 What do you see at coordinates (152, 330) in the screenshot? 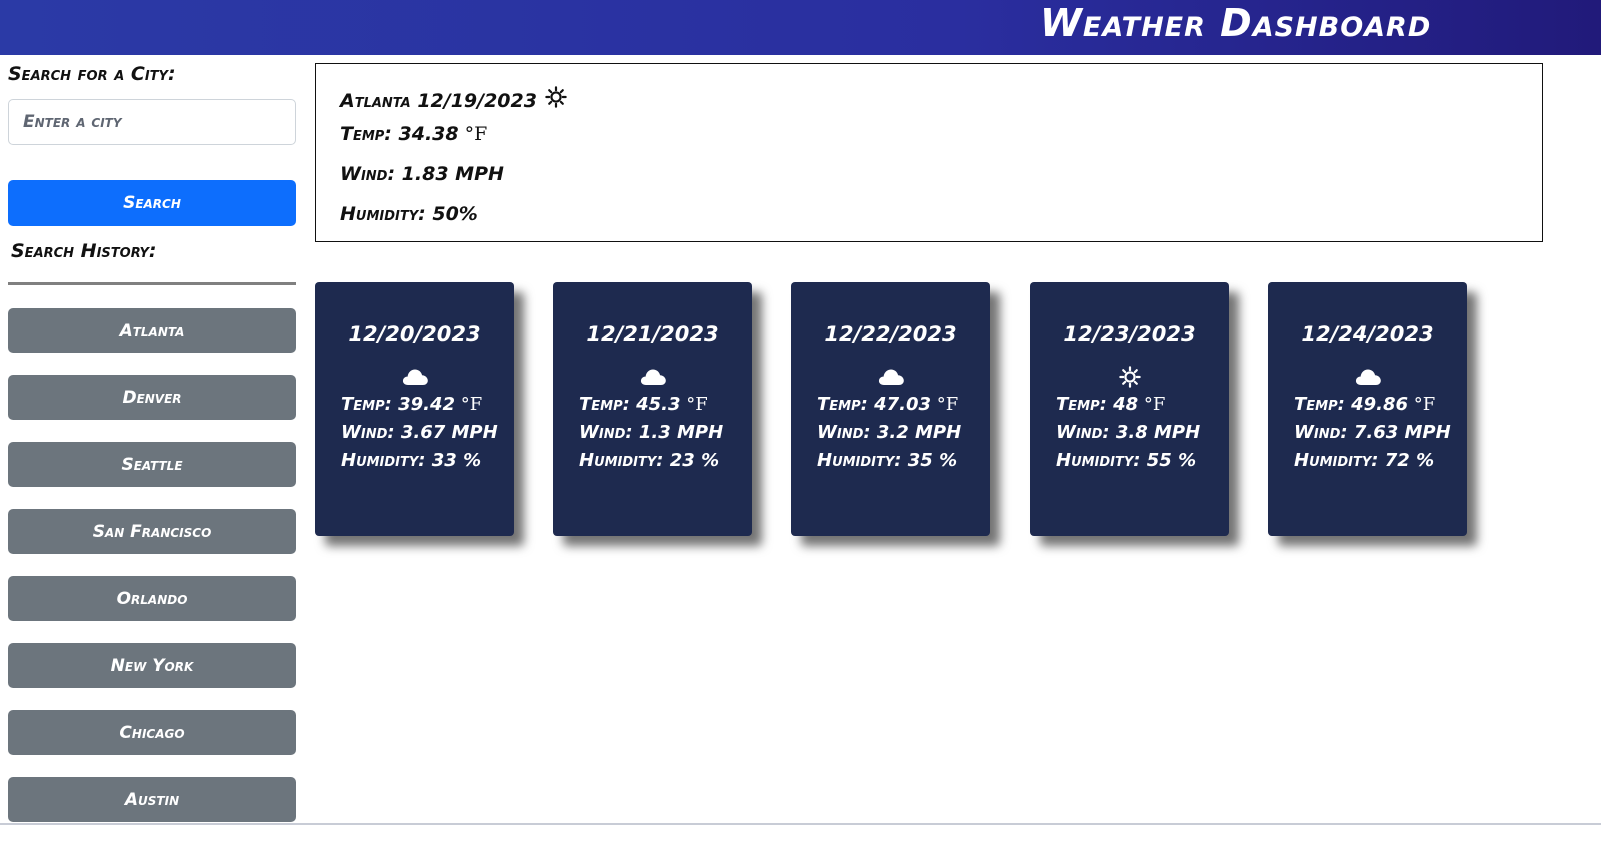
I see `history-button-atlanta: Atlanta` at bounding box center [152, 330].